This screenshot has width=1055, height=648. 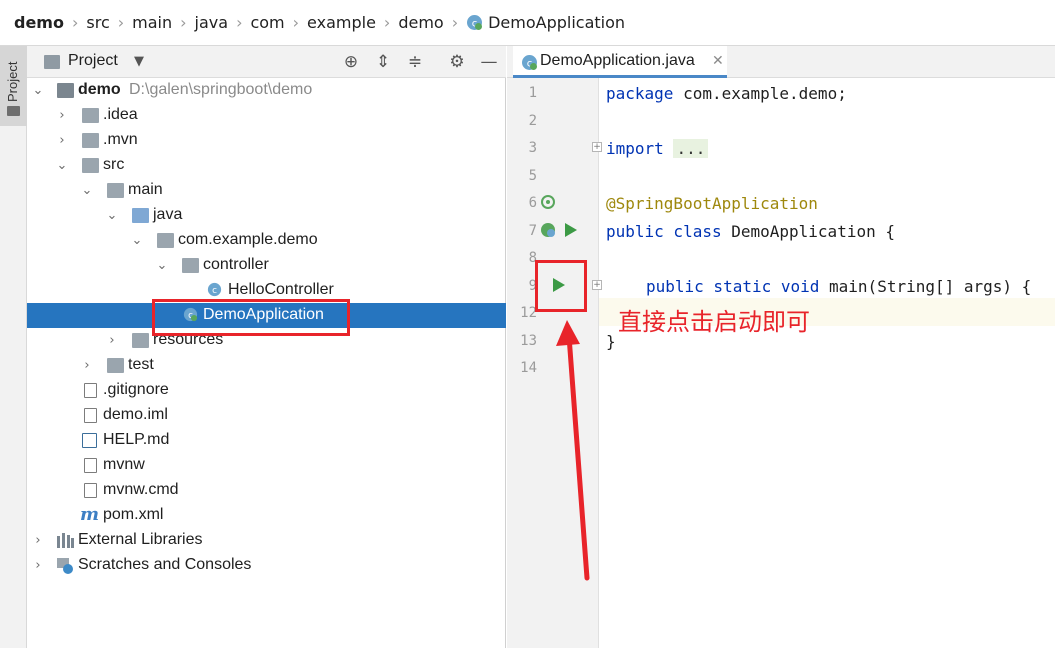 What do you see at coordinates (571, 230) in the screenshot?
I see `run-icon` at bounding box center [571, 230].